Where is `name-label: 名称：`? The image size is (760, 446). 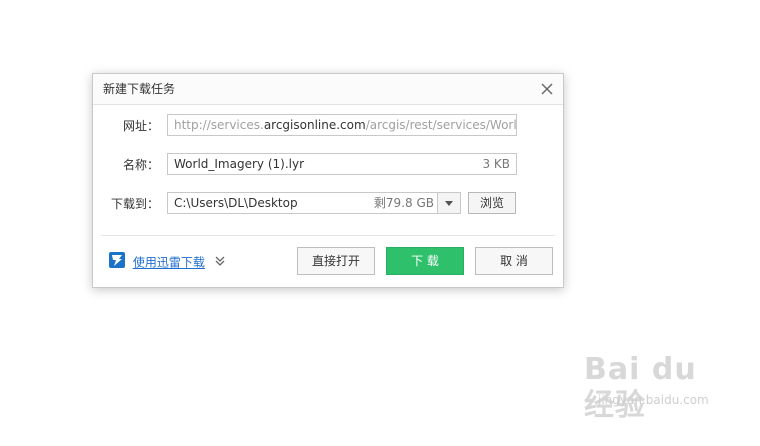
name-label: 名称： is located at coordinates (140, 165).